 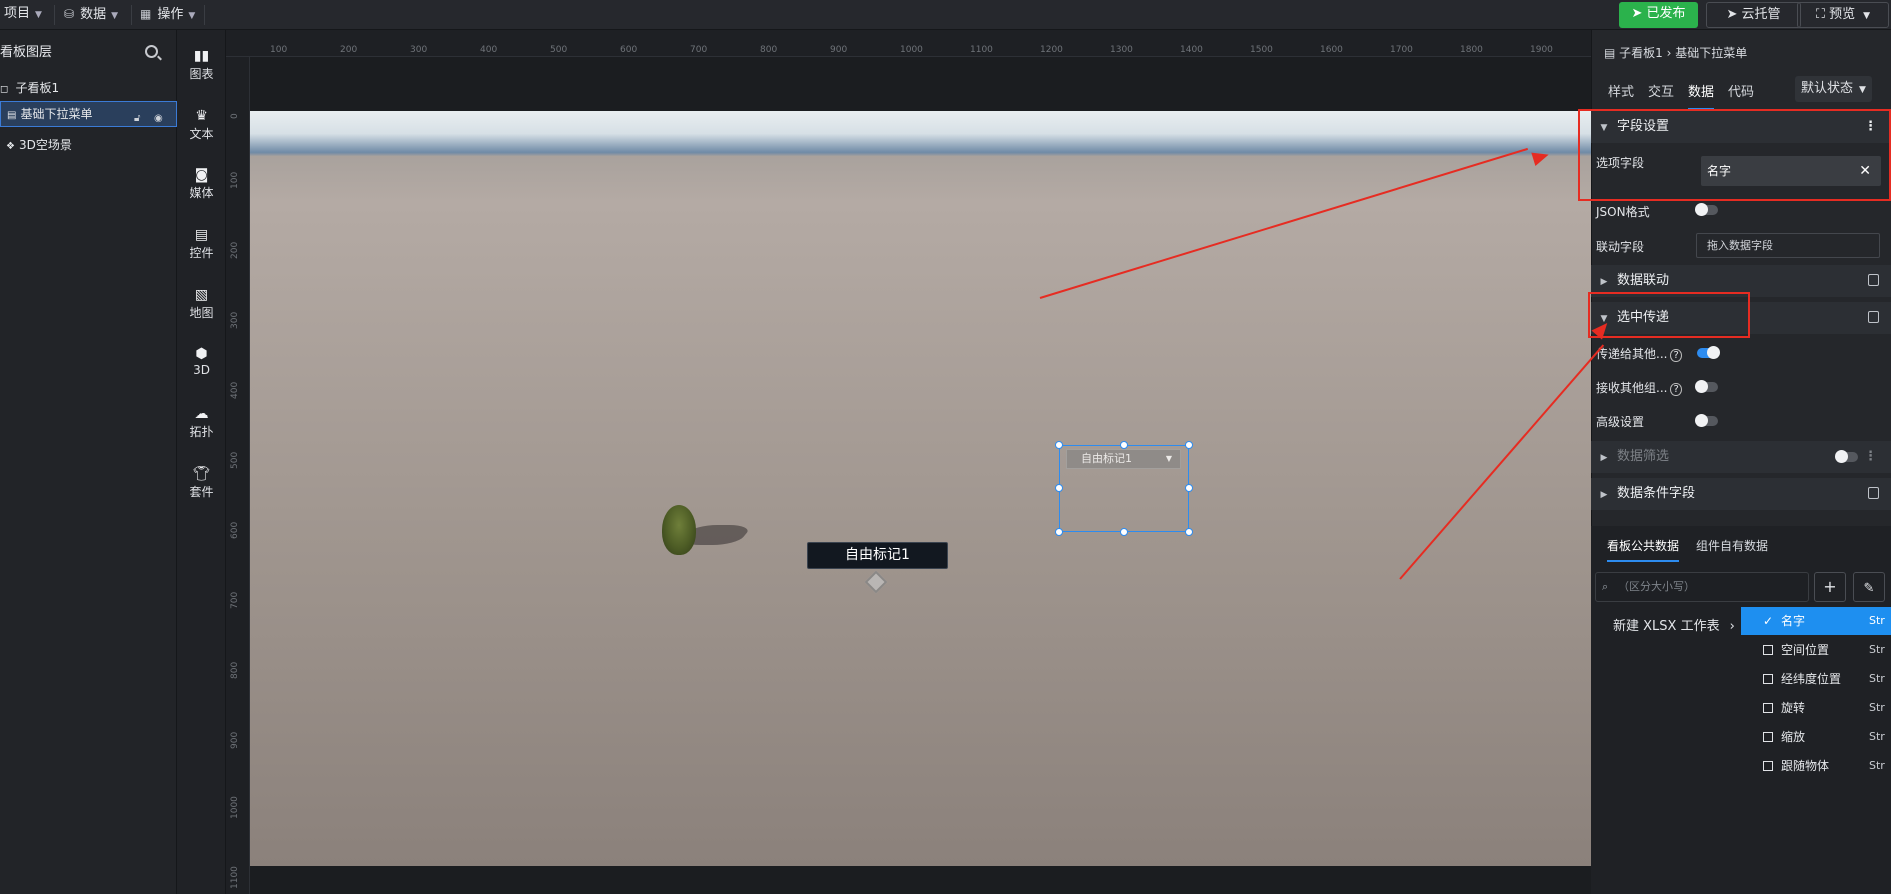 I want to click on data-menu: ⛁ 数据 ▼, so click(x=91, y=15).